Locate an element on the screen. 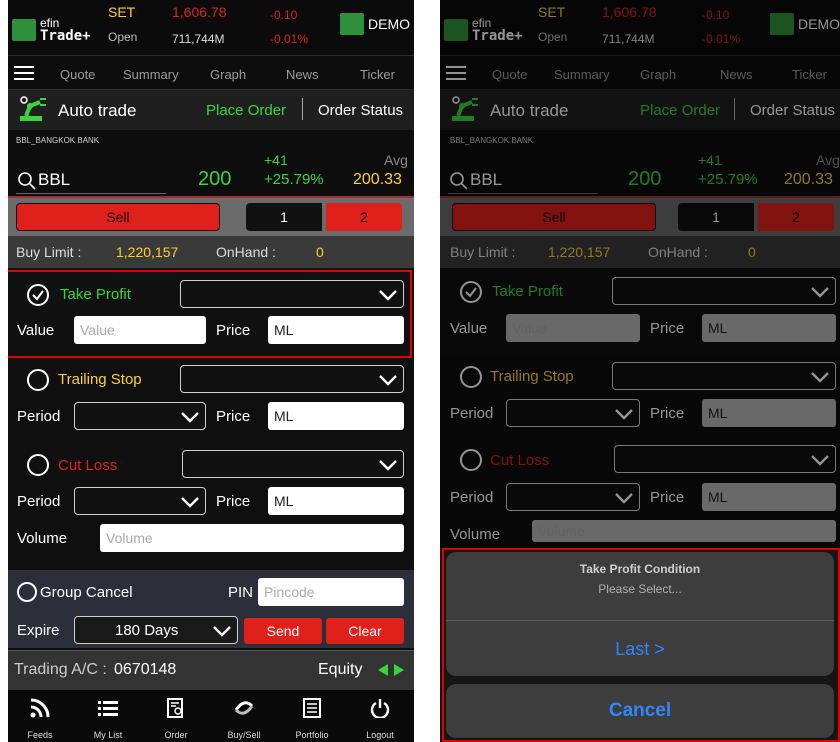  tab-label: Feeds is located at coordinates (40, 735).